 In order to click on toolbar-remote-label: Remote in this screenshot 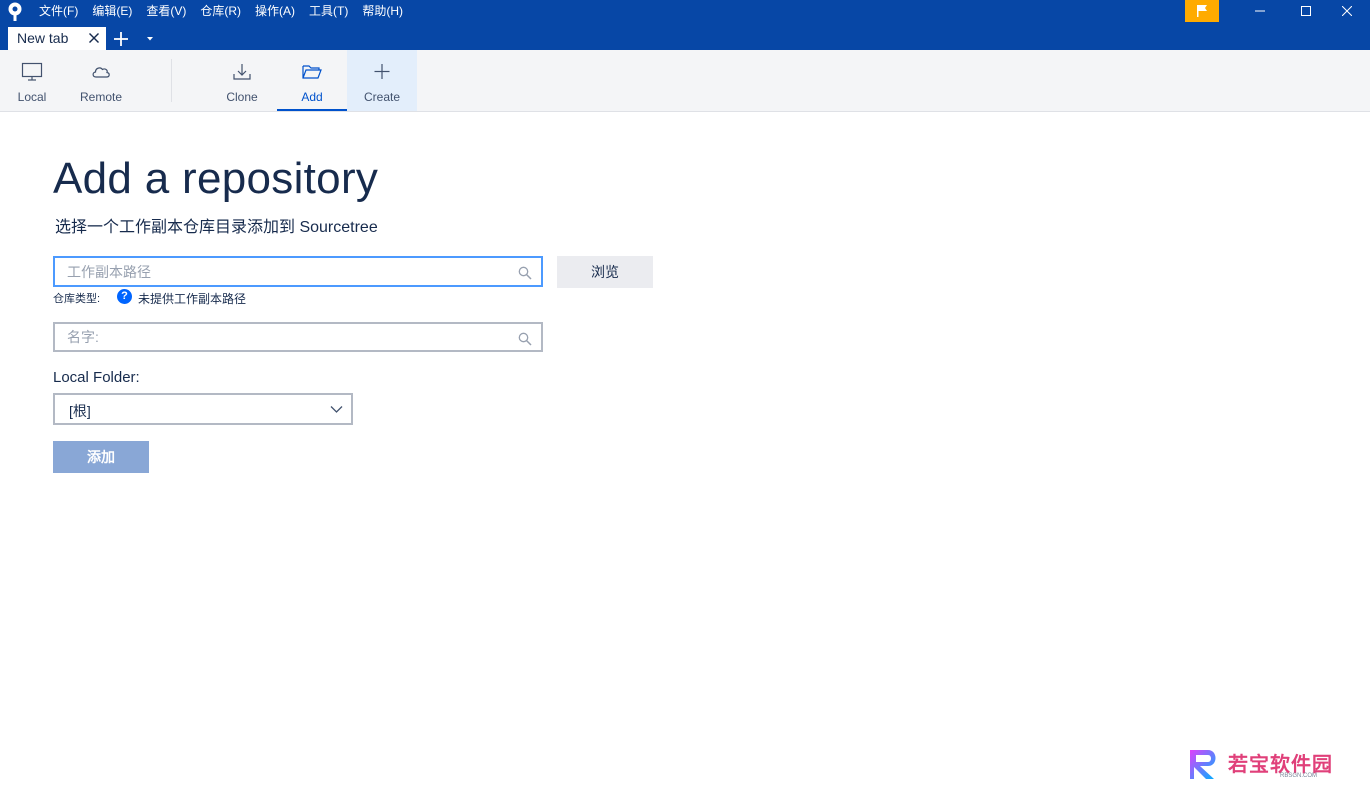, I will do `click(101, 97)`.